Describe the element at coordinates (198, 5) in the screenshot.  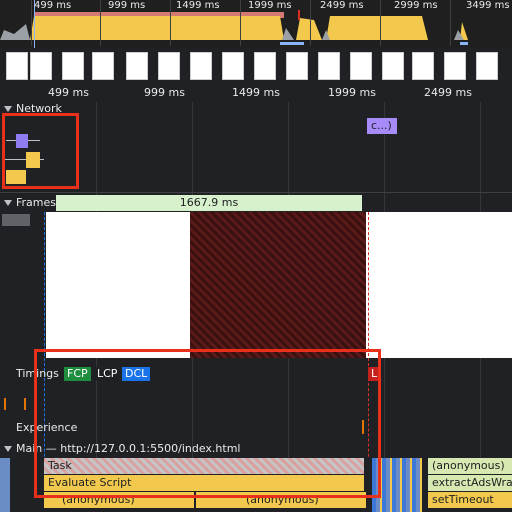
I see `overview-tick: 1499 ms` at that location.